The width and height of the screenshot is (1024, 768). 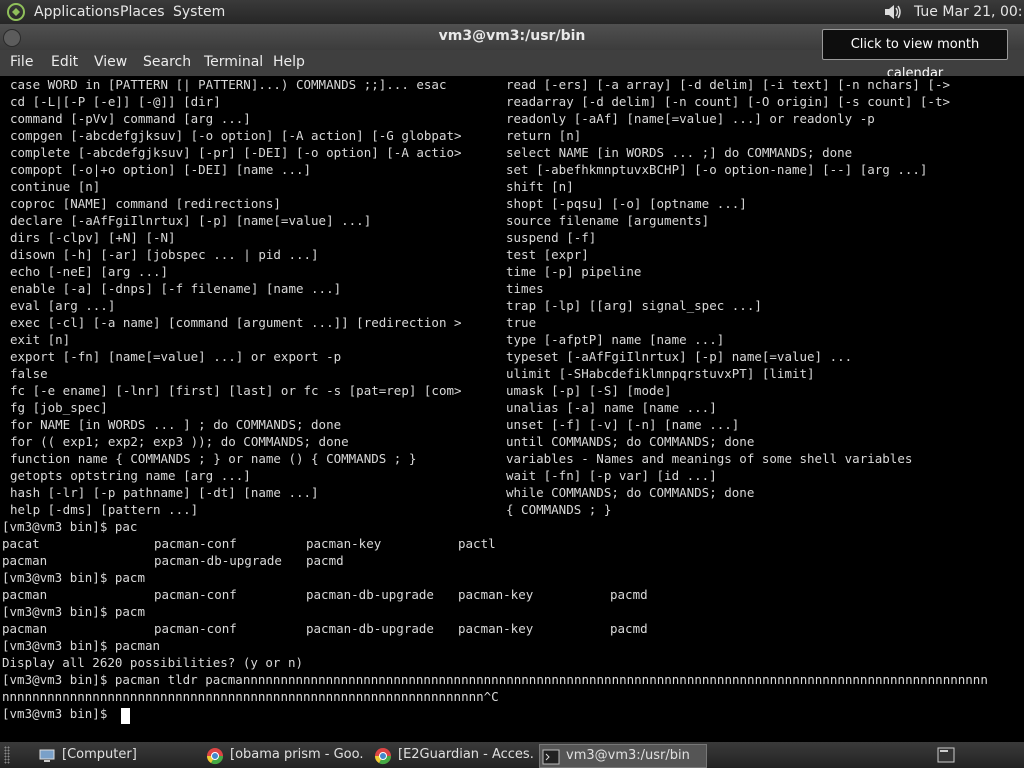 What do you see at coordinates (628, 755) in the screenshot?
I see `task-label: vm3@vm3:/usr/bin` at bounding box center [628, 755].